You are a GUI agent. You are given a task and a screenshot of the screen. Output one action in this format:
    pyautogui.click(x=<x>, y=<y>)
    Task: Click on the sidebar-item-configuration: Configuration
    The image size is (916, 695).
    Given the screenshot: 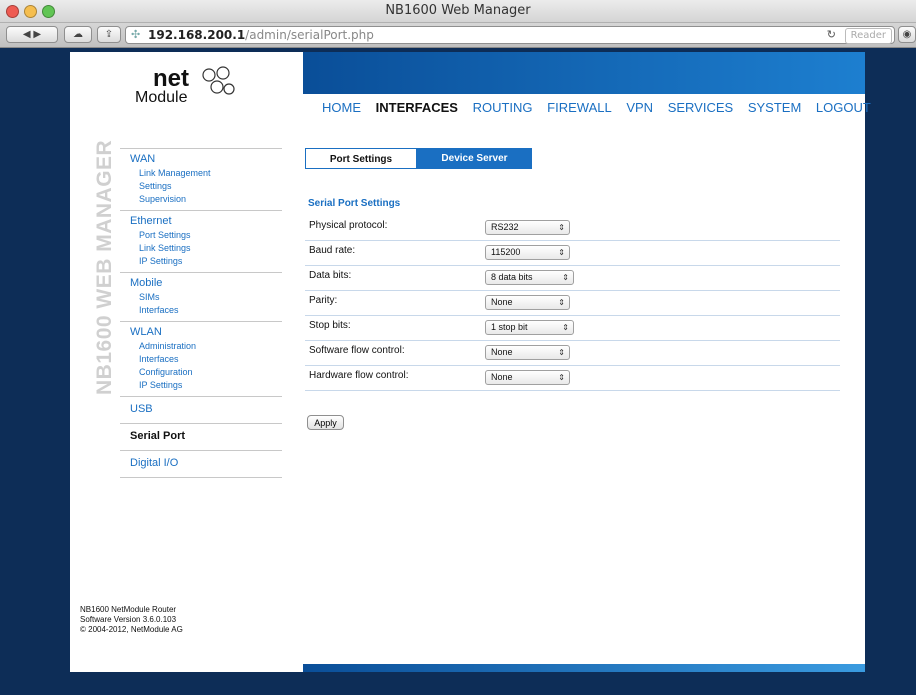 What is the action you would take?
    pyautogui.click(x=206, y=372)
    